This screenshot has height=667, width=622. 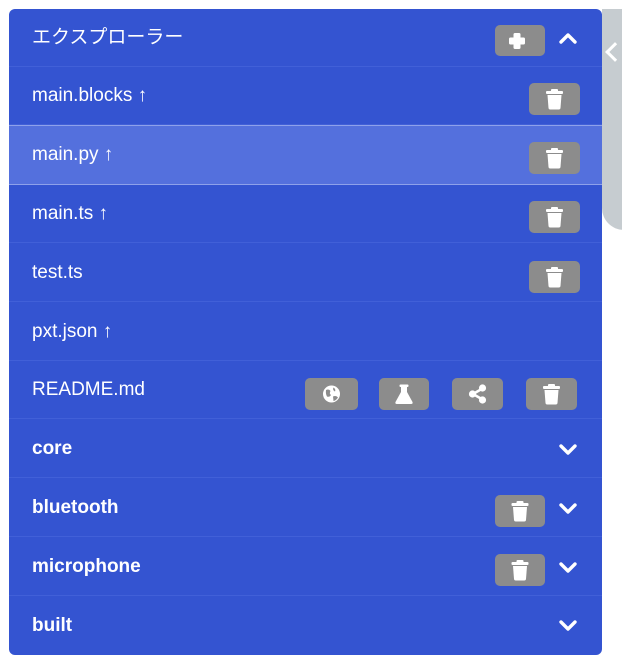 What do you see at coordinates (72, 331) in the screenshot?
I see `file-name: pxt.json ↑` at bounding box center [72, 331].